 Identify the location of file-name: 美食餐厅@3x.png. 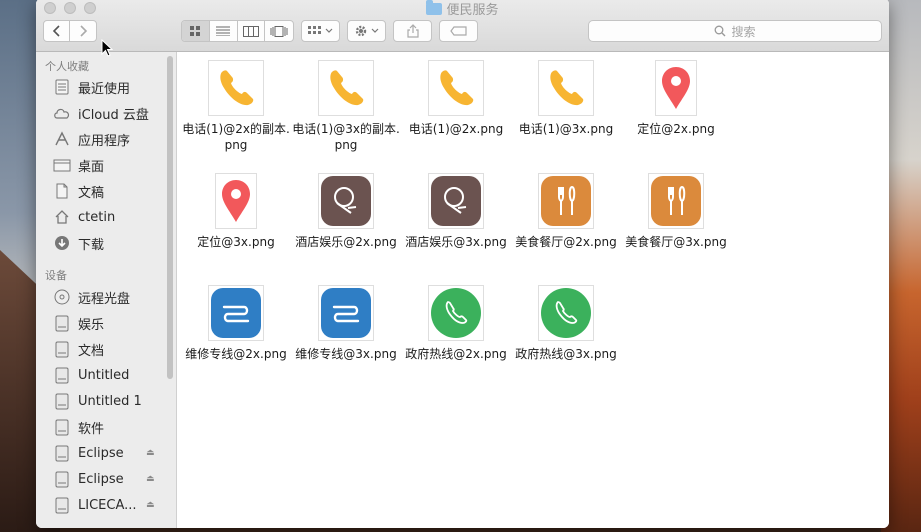
(676, 242).